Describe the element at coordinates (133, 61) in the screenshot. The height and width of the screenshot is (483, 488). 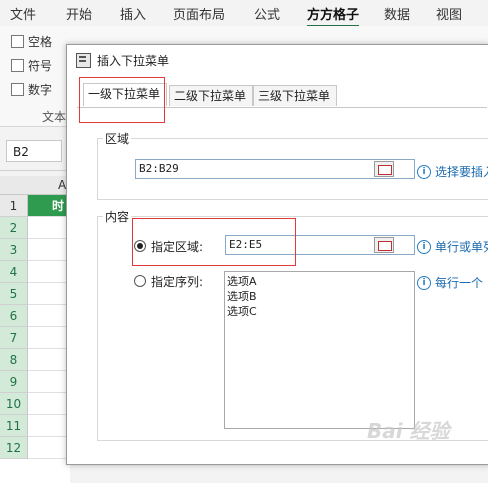
I see `dialog-title: 插入下拉菜单` at that location.